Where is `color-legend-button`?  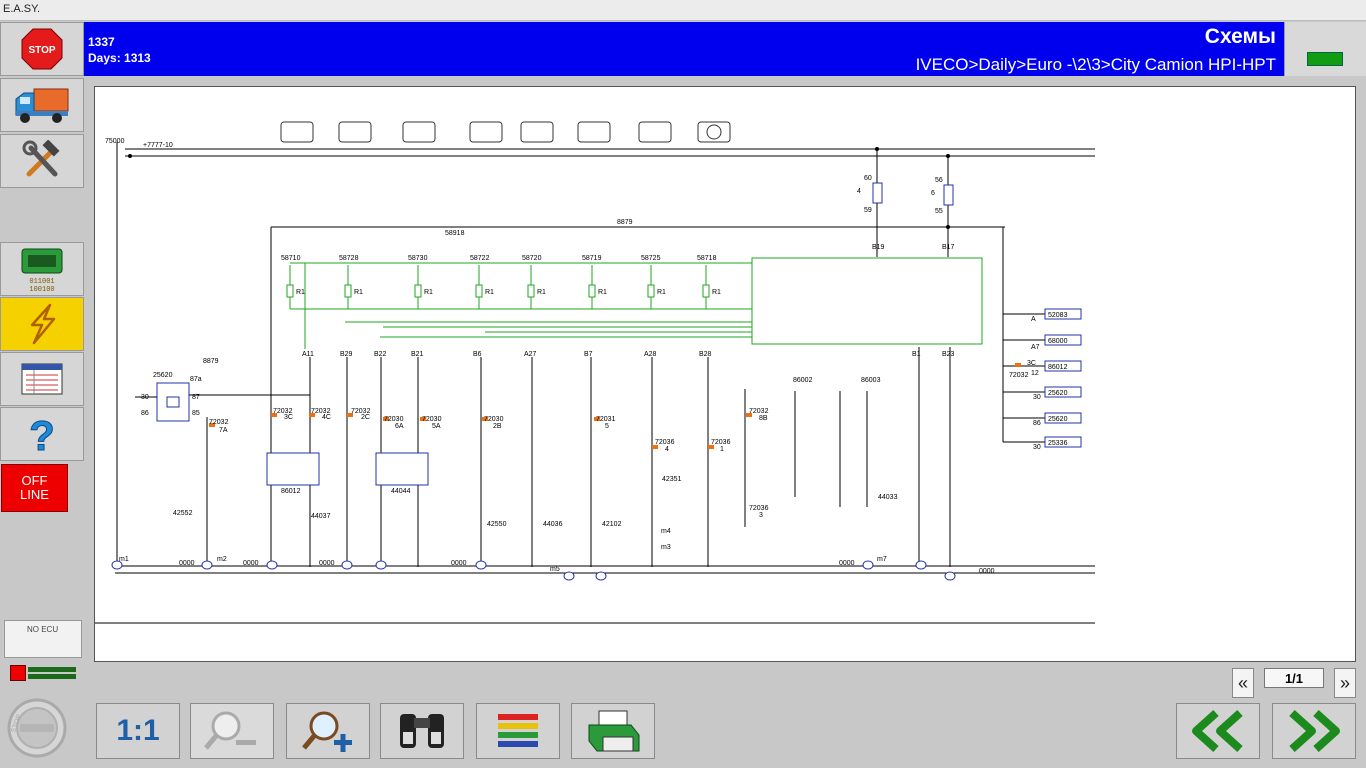
color-legend-button is located at coordinates (518, 731).